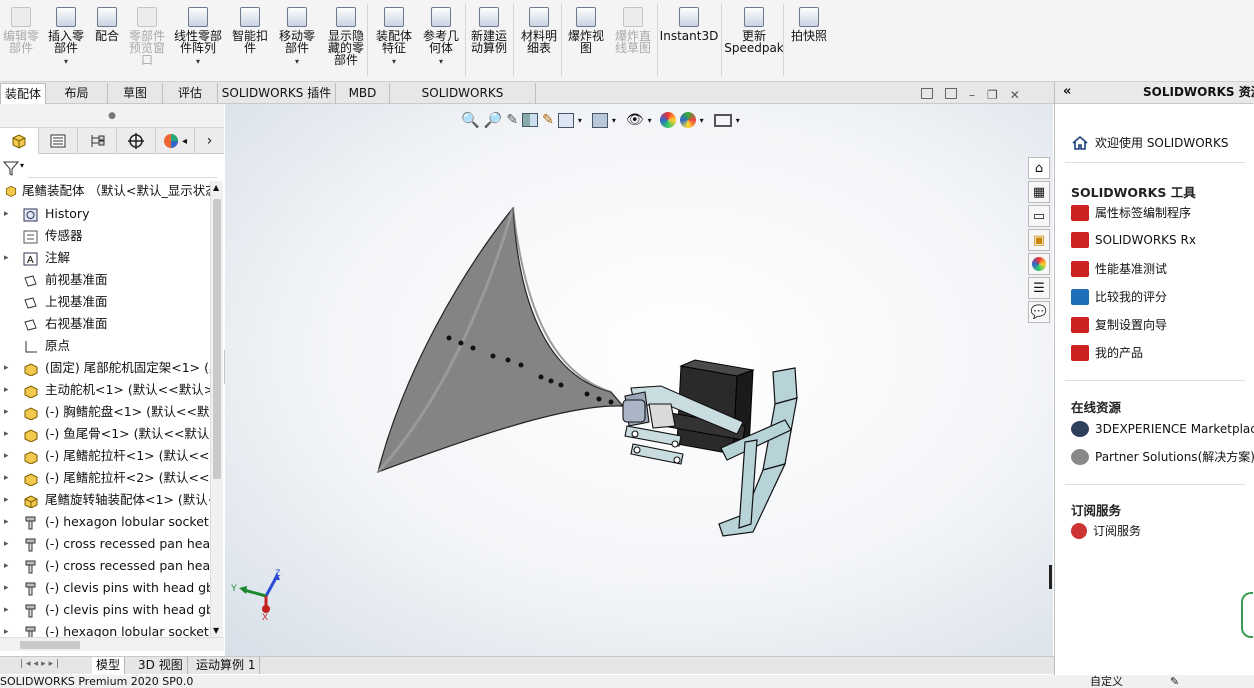 The width and height of the screenshot is (1254, 688). Describe the element at coordinates (489, 42) in the screenshot. I see `motion-study-button: 新建运 动算例` at that location.